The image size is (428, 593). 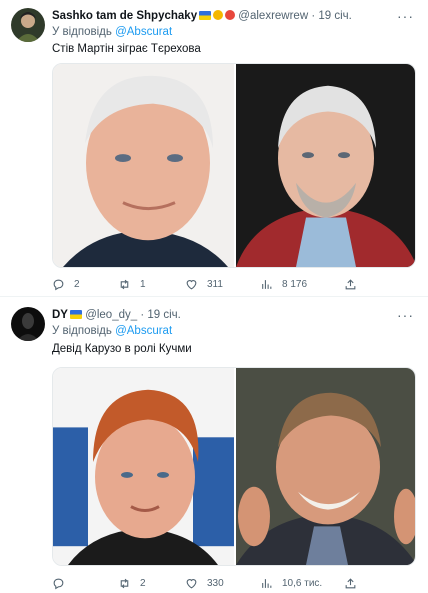 I want to click on reply-button, so click(x=63, y=583).